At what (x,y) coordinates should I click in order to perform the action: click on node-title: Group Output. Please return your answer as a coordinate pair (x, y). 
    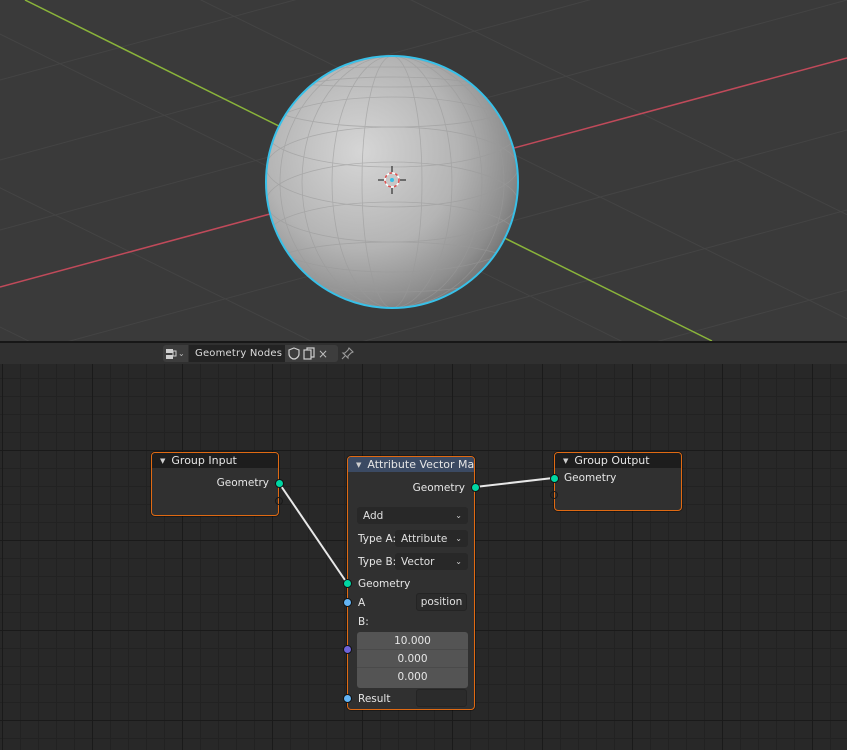
    Looking at the image, I should click on (612, 460).